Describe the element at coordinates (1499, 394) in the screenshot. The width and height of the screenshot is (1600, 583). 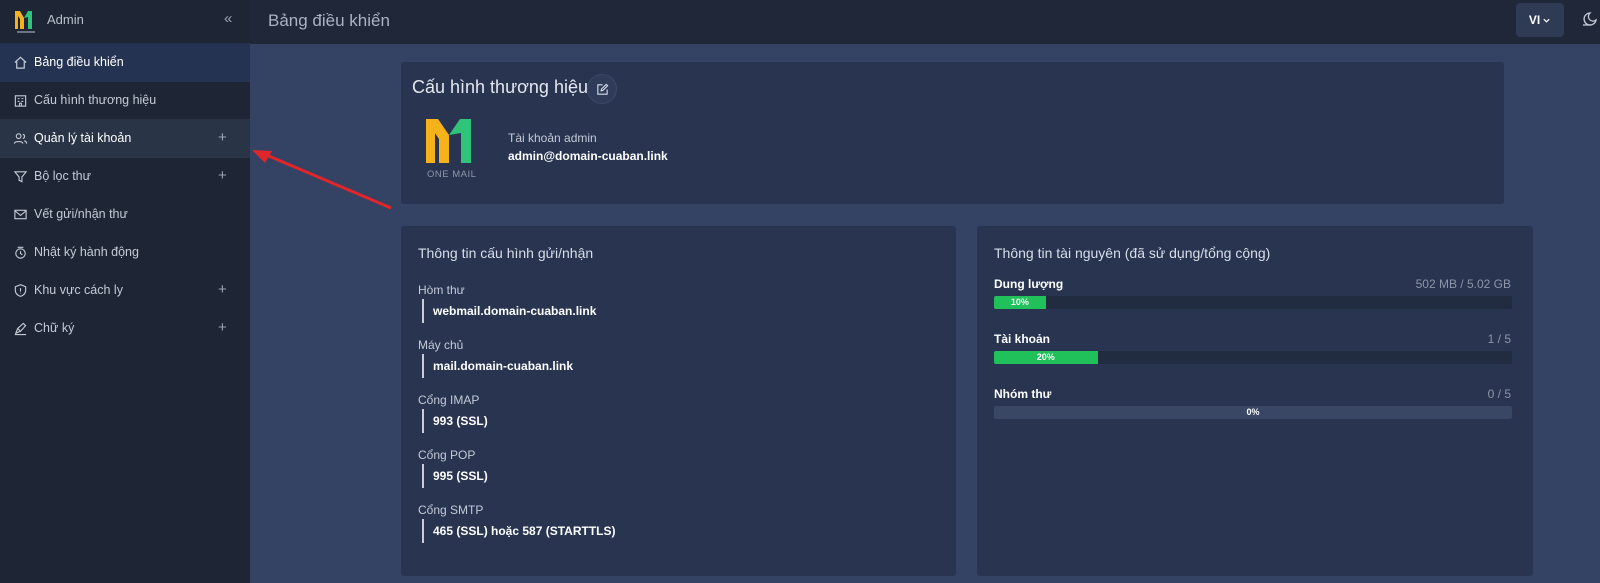
I see `resource-value: 0 / 5` at that location.